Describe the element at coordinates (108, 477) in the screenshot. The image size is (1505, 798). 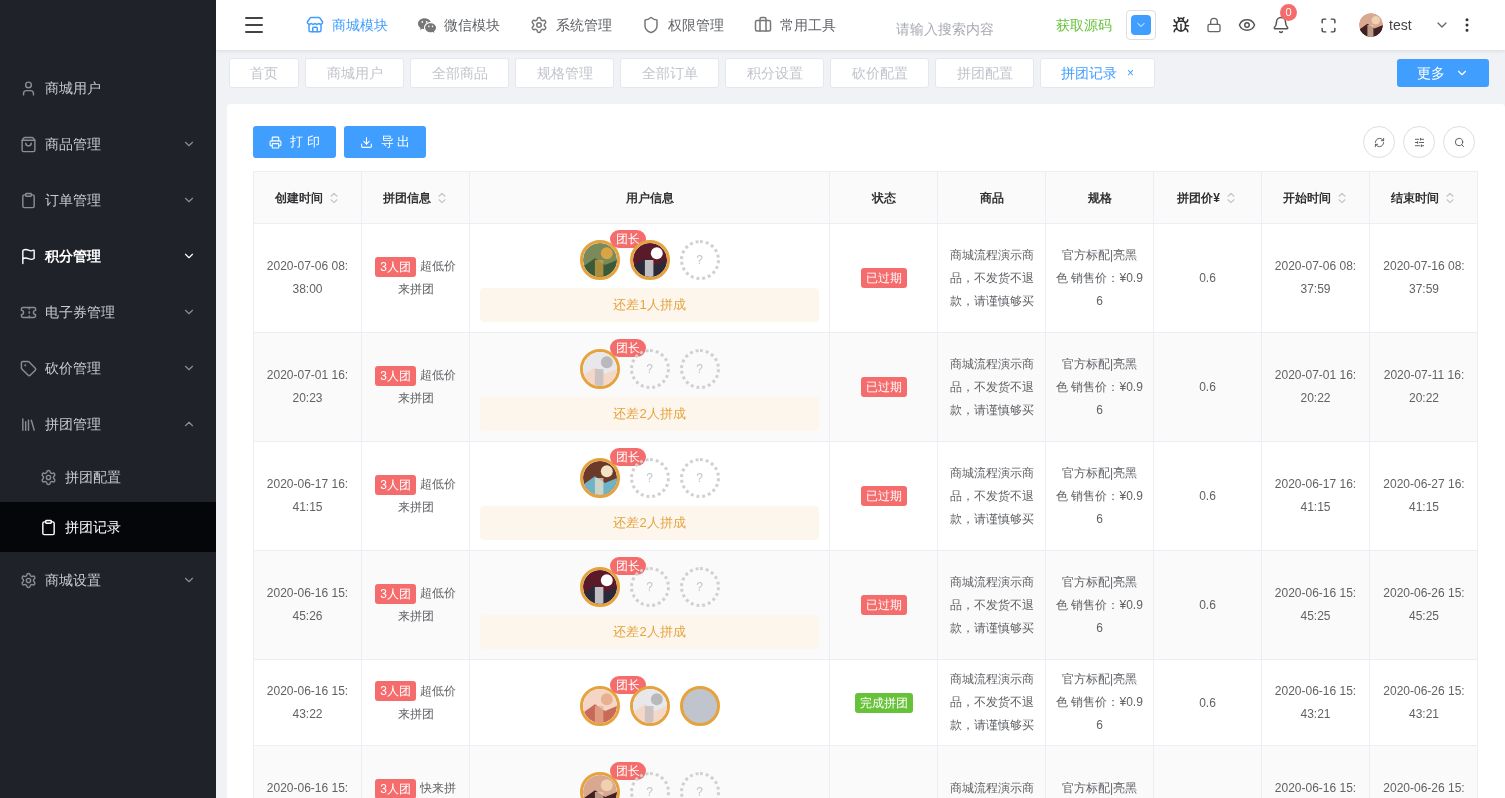
I see `sidebar-subitem: 拼团配置` at that location.